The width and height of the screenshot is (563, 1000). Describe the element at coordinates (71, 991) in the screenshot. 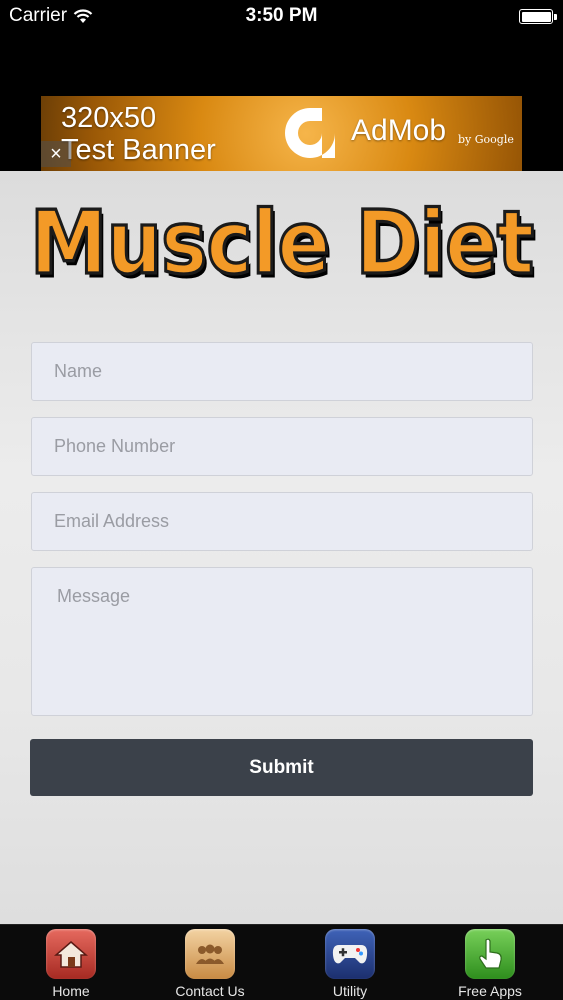

I see `tab-home-label: Home` at that location.